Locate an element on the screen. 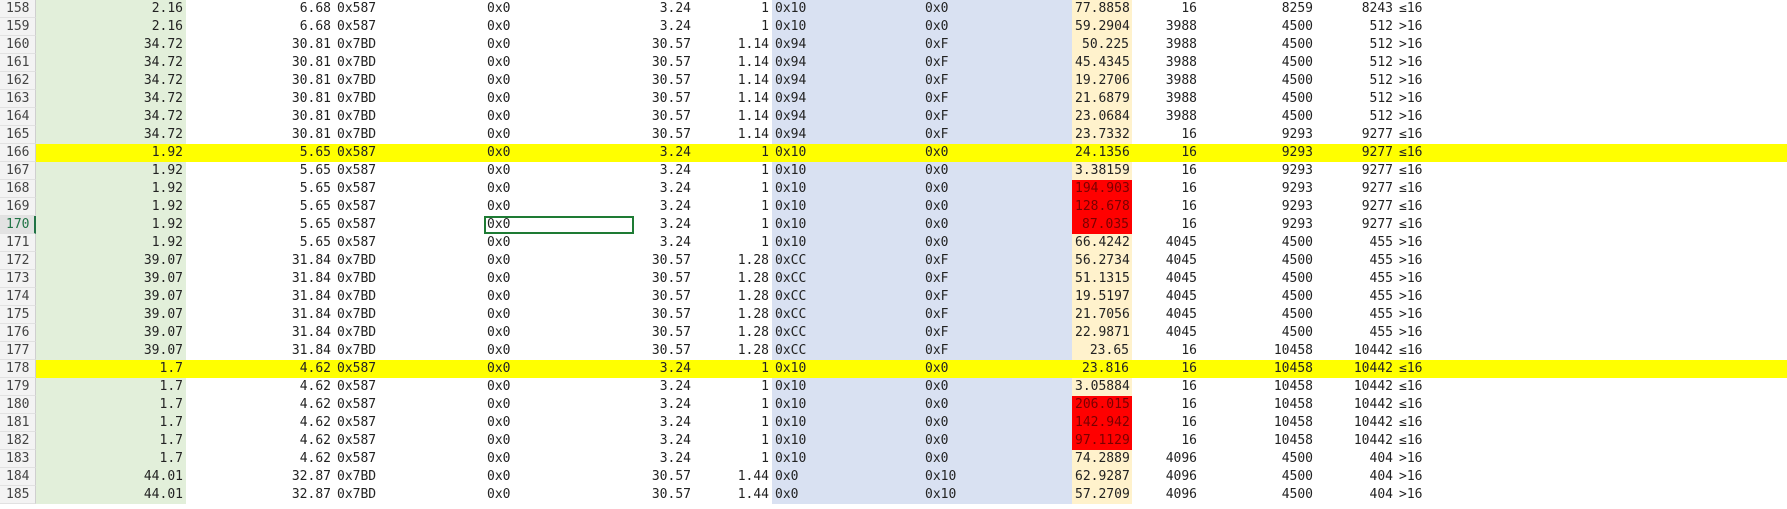 Image resolution: width=1787 pixels, height=509 pixels. col-k-cell: 8259 is located at coordinates (1258, 9).